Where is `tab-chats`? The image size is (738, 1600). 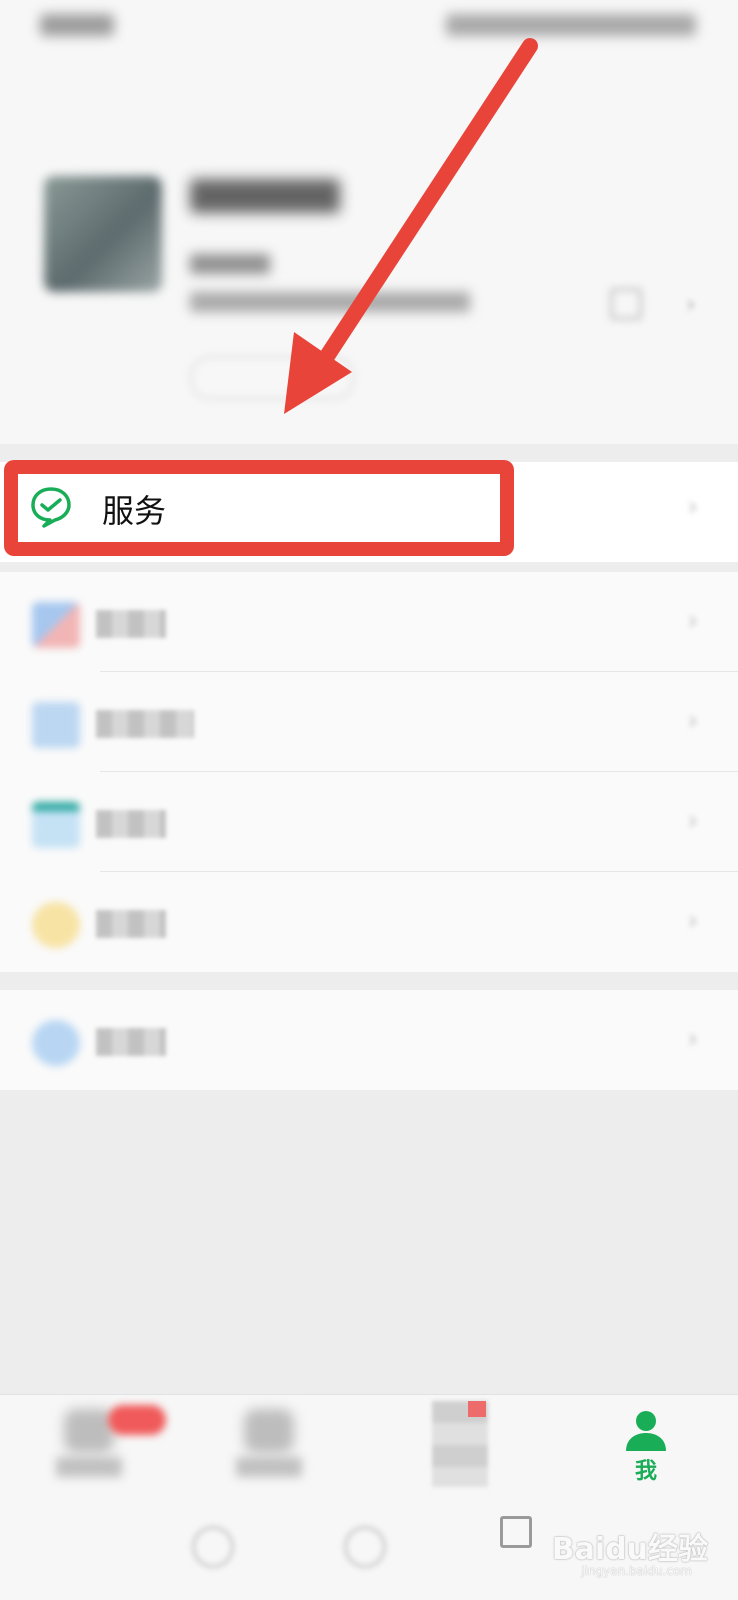
tab-chats is located at coordinates (93, 1450).